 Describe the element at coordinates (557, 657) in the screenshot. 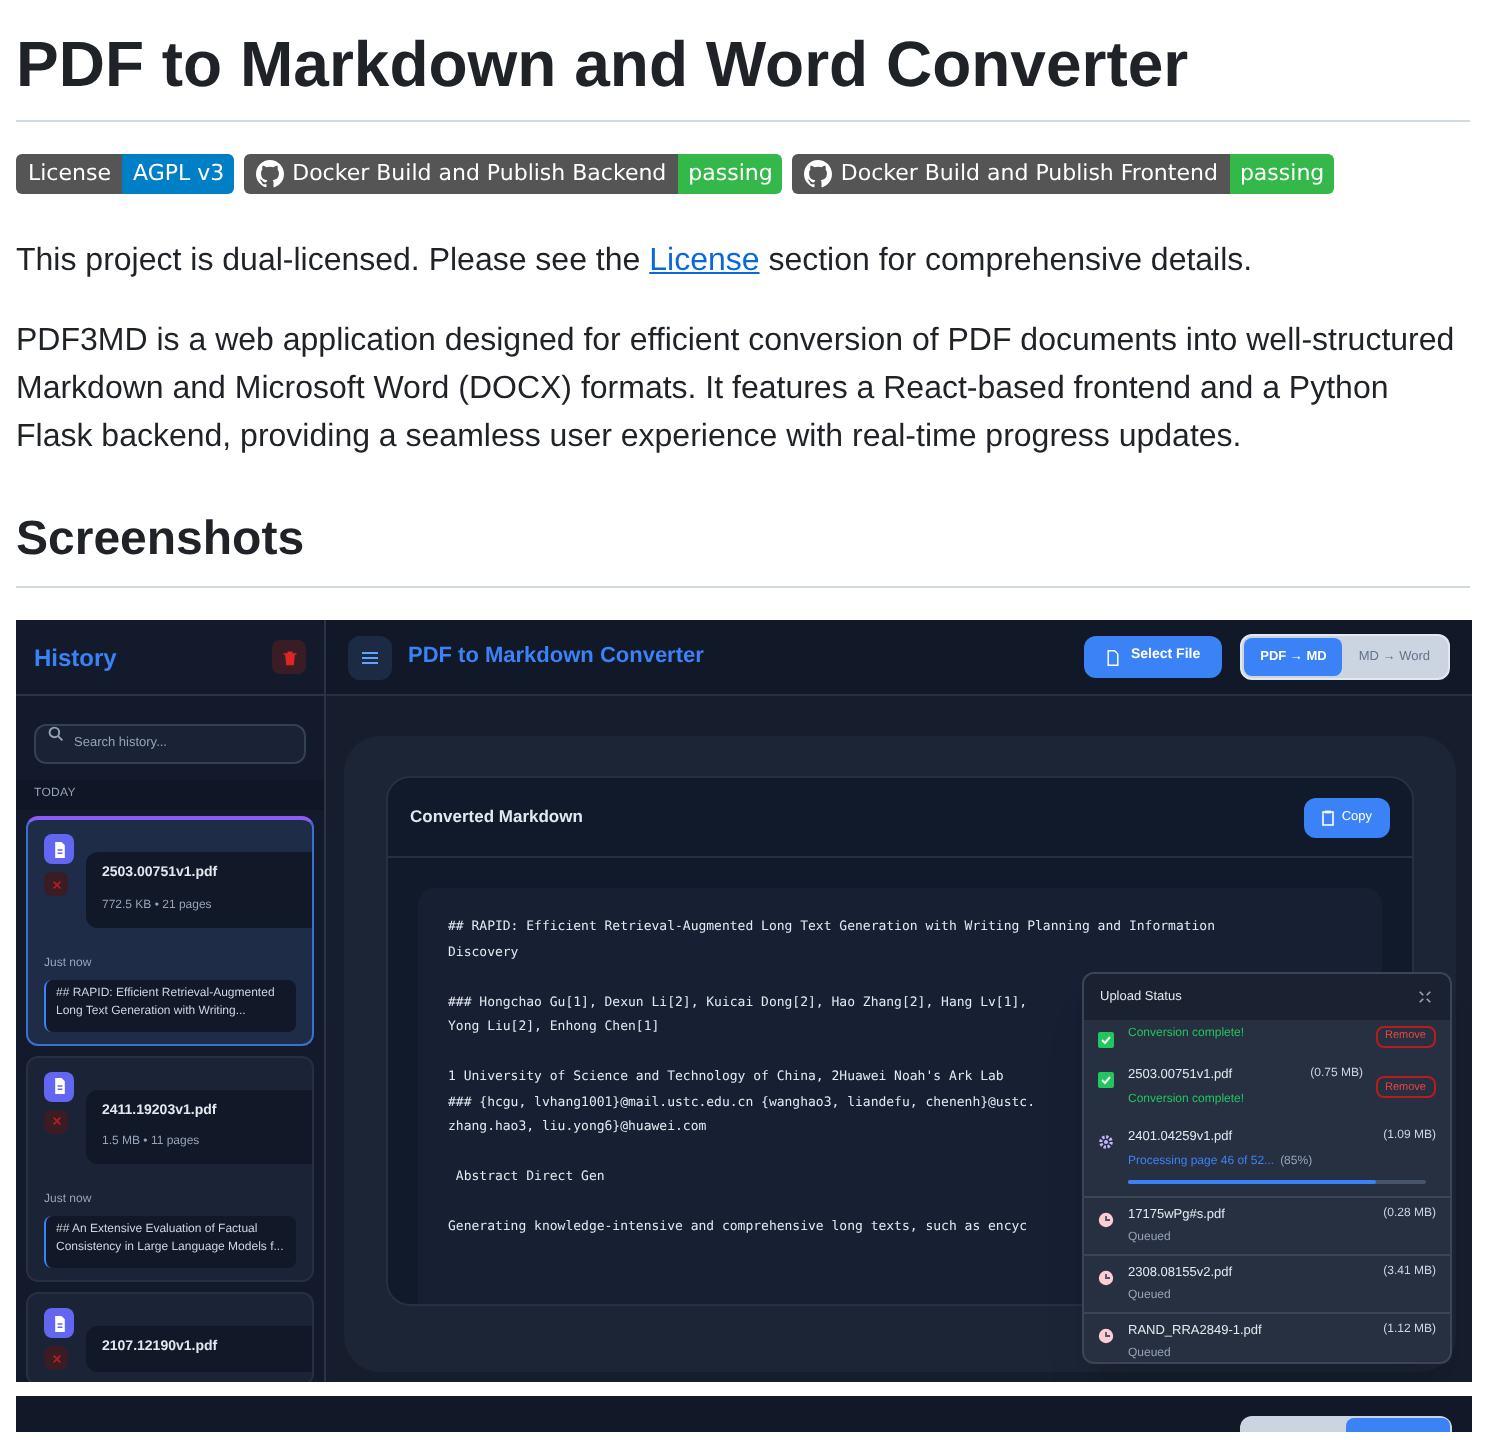

I see `app-title: PDF to Markdown Converter` at that location.